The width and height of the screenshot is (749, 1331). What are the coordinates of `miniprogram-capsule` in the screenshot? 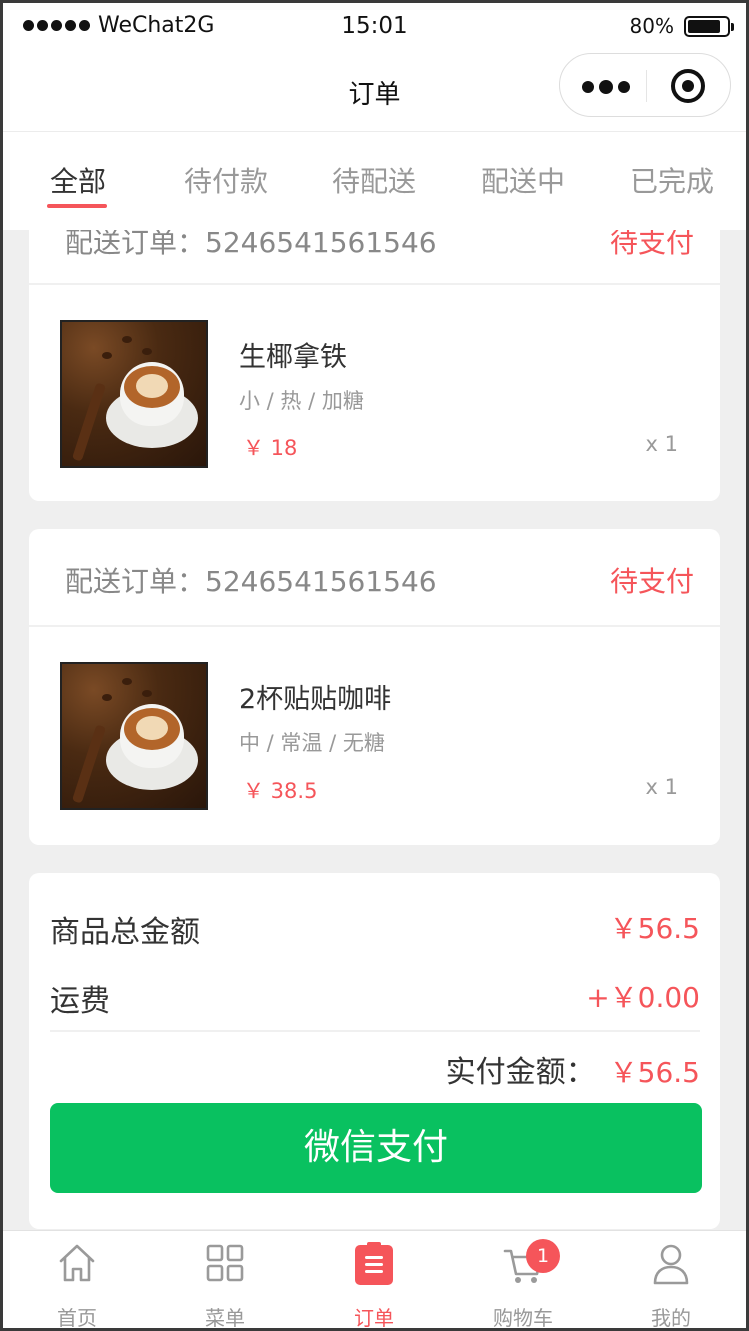 It's located at (645, 85).